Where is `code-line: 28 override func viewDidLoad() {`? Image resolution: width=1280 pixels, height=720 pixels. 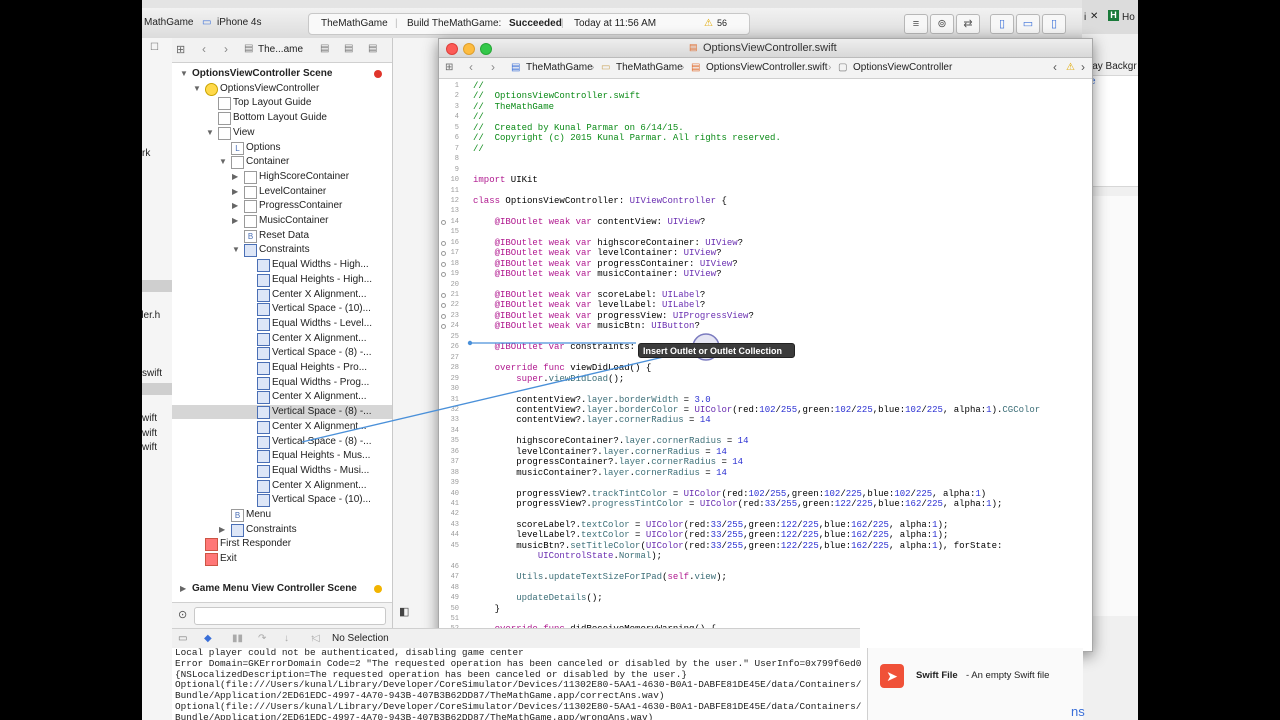 code-line: 28 override func viewDidLoad() { is located at coordinates (765, 368).